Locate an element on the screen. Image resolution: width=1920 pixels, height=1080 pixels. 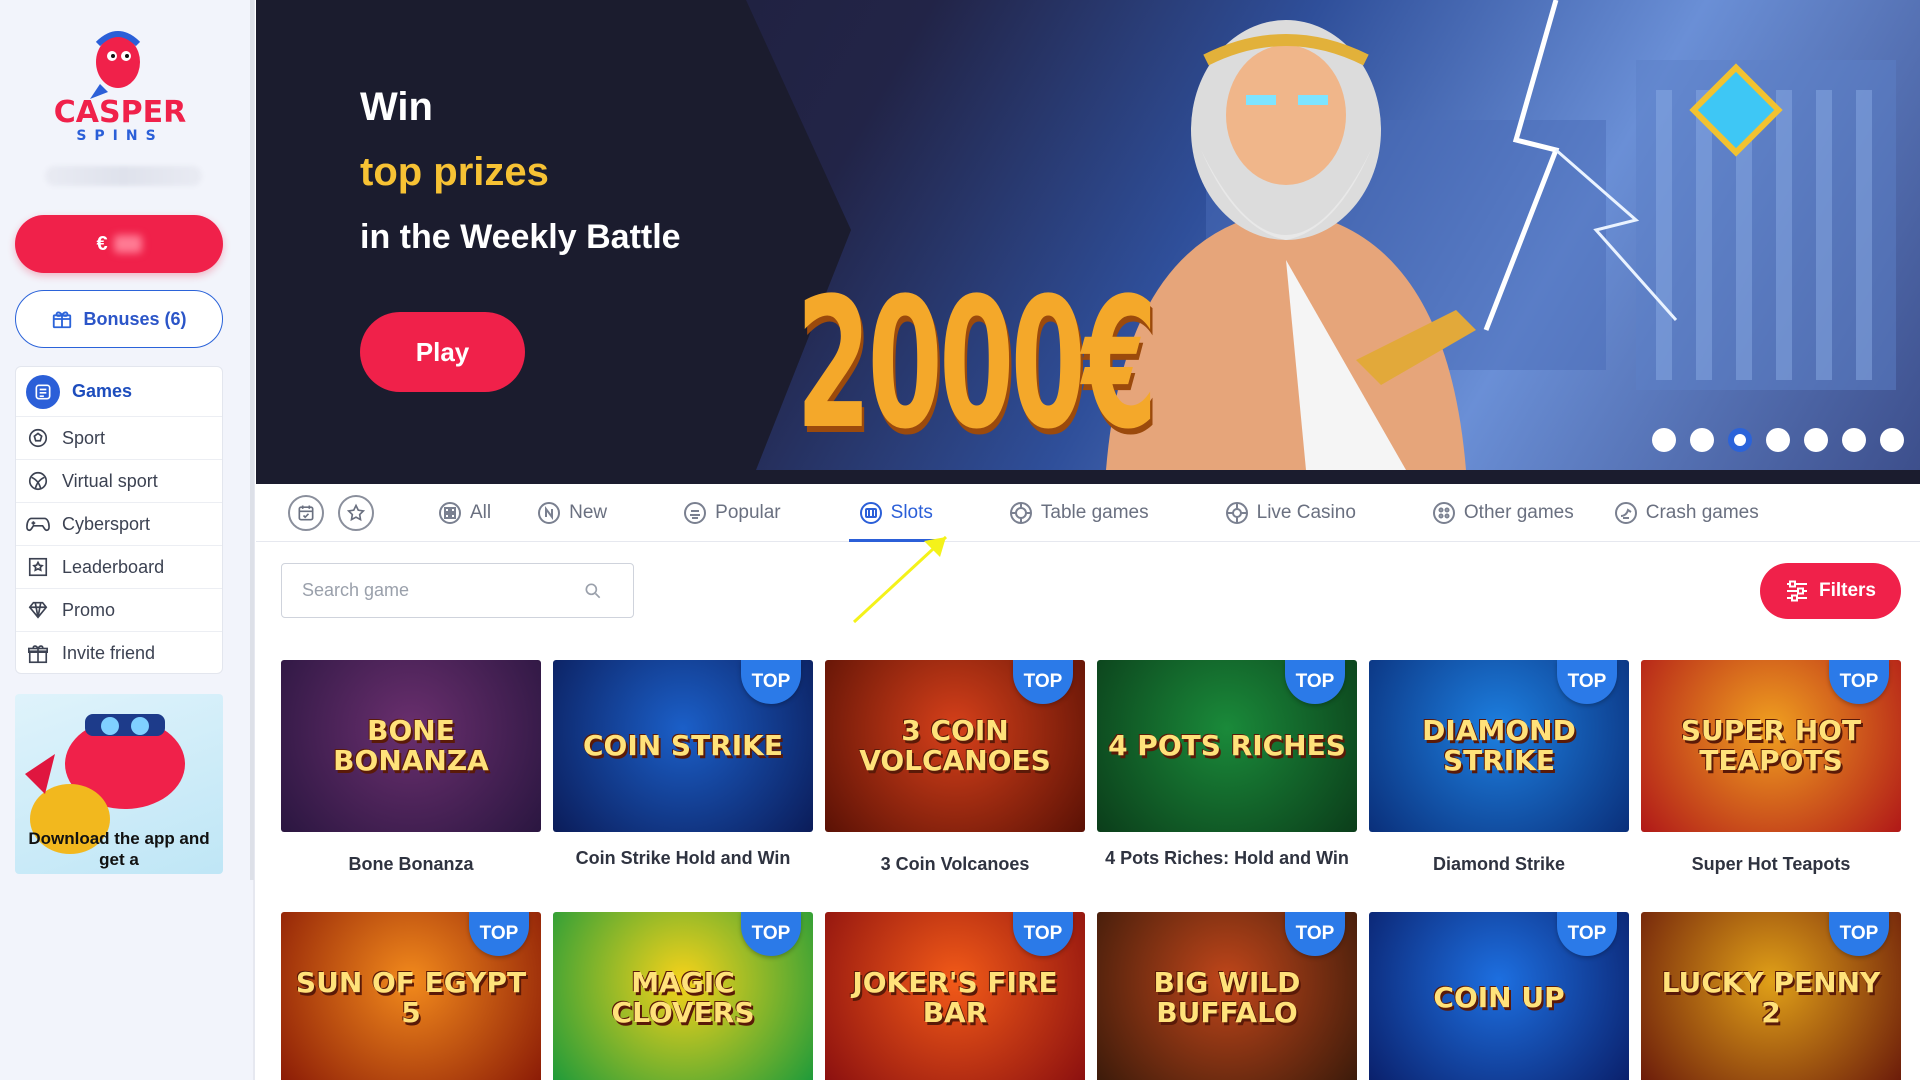
bonuses-label: Bonuses (6) is located at coordinates (135, 318).